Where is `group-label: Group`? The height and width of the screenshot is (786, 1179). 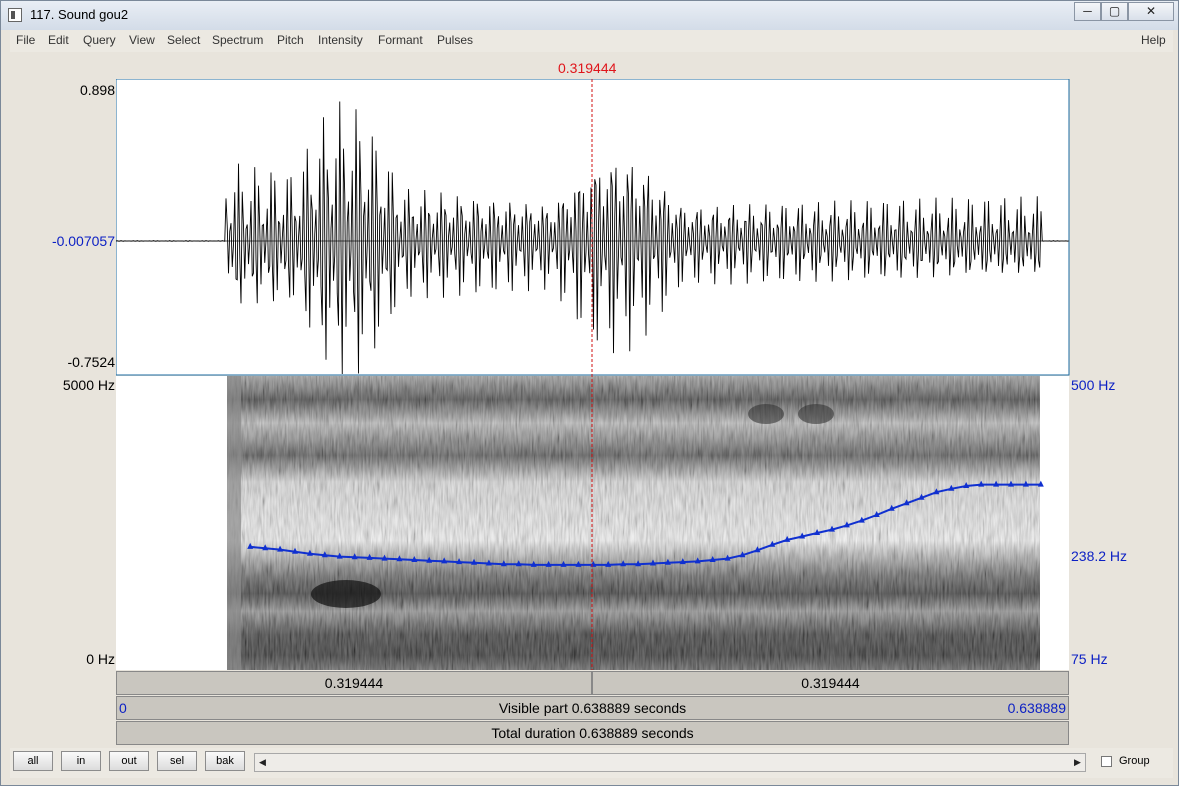 group-label: Group is located at coordinates (1134, 761).